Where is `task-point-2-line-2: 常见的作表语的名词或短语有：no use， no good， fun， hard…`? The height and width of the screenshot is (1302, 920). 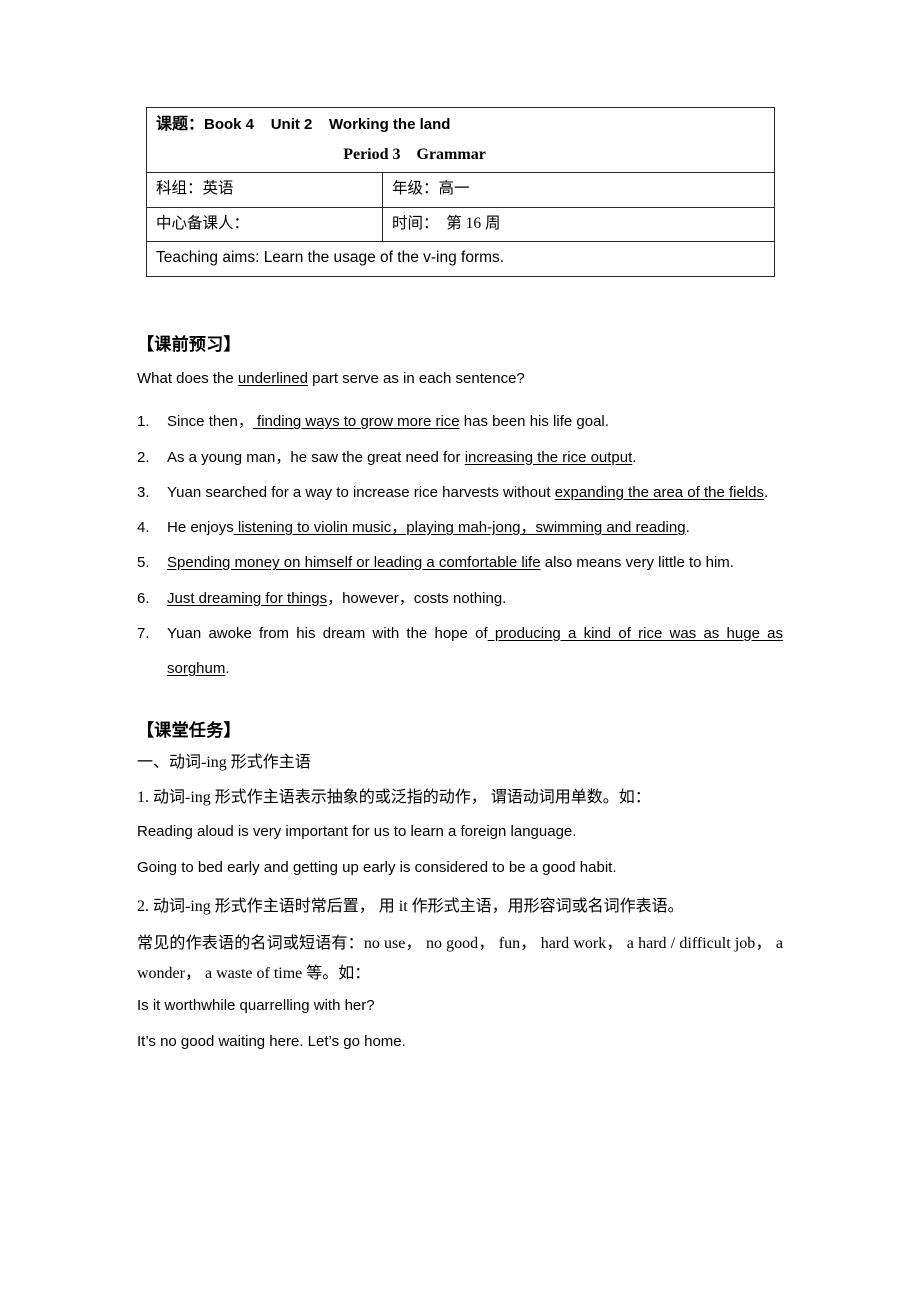
task-point-2-line-2: 常见的作表语的名词或短语有：no use， no good， fun， hard… is located at coordinates (460, 958).